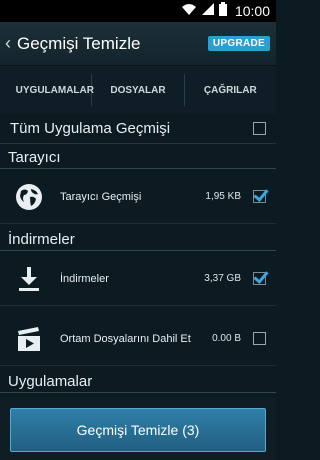 This screenshot has width=320, height=460. I want to click on tab-files-label: DOSYALAR, so click(138, 90).